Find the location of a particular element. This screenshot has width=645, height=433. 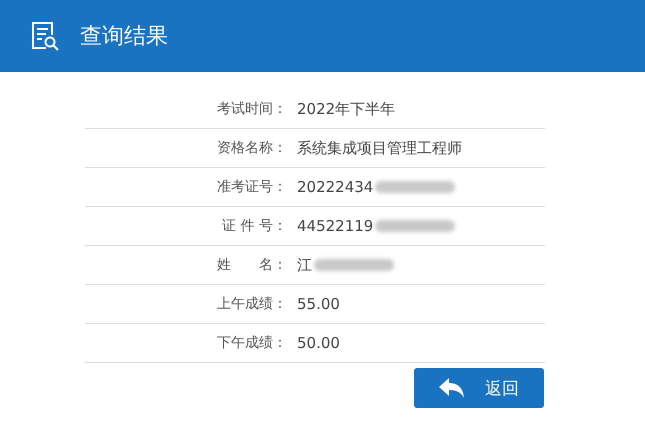

page-title: 查询结果 is located at coordinates (124, 37).